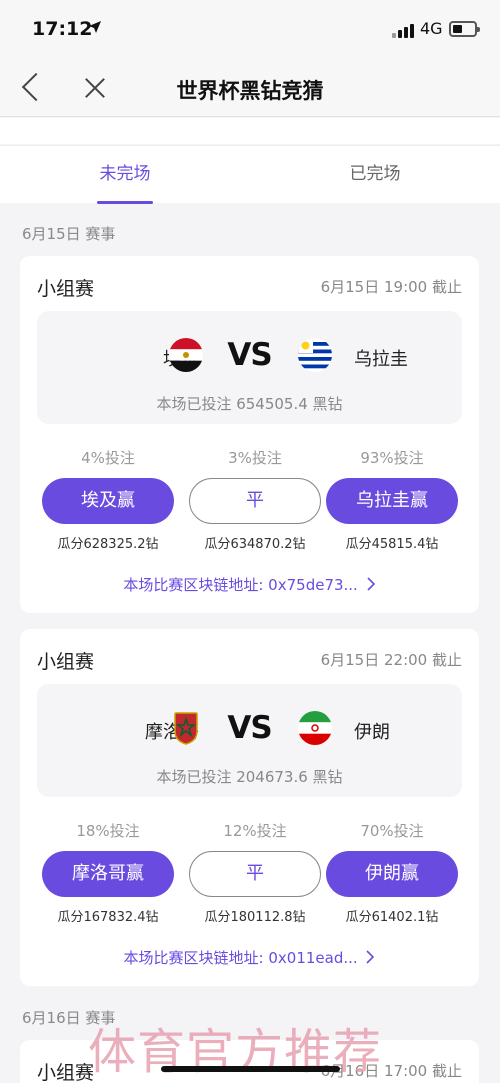  I want to click on bet-home-win-button: 埃及赢, so click(108, 501).